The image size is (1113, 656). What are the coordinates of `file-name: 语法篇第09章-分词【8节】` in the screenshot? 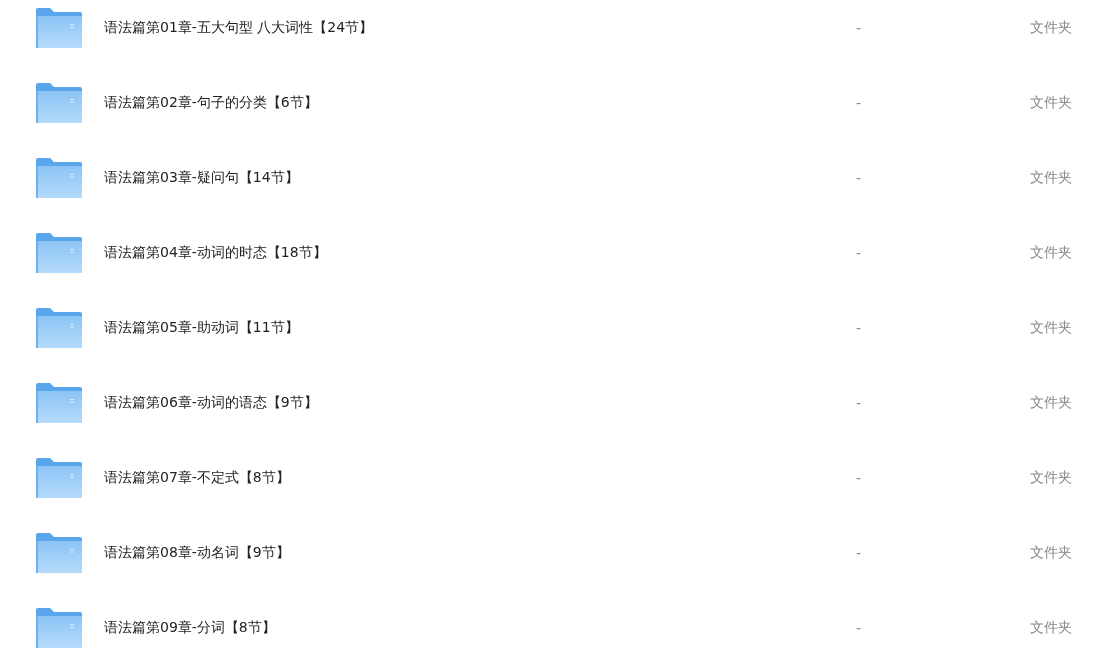 It's located at (464, 627).